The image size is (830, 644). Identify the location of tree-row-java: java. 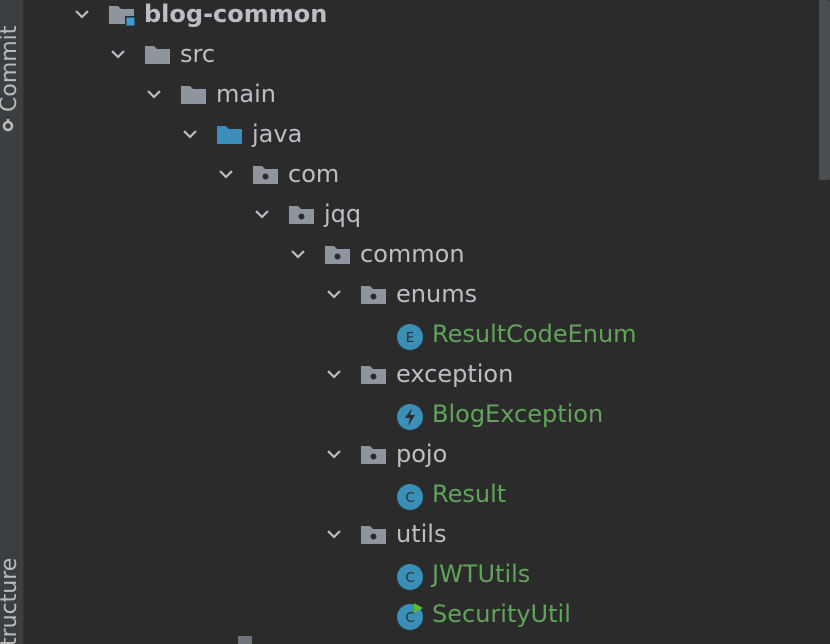
(241, 134).